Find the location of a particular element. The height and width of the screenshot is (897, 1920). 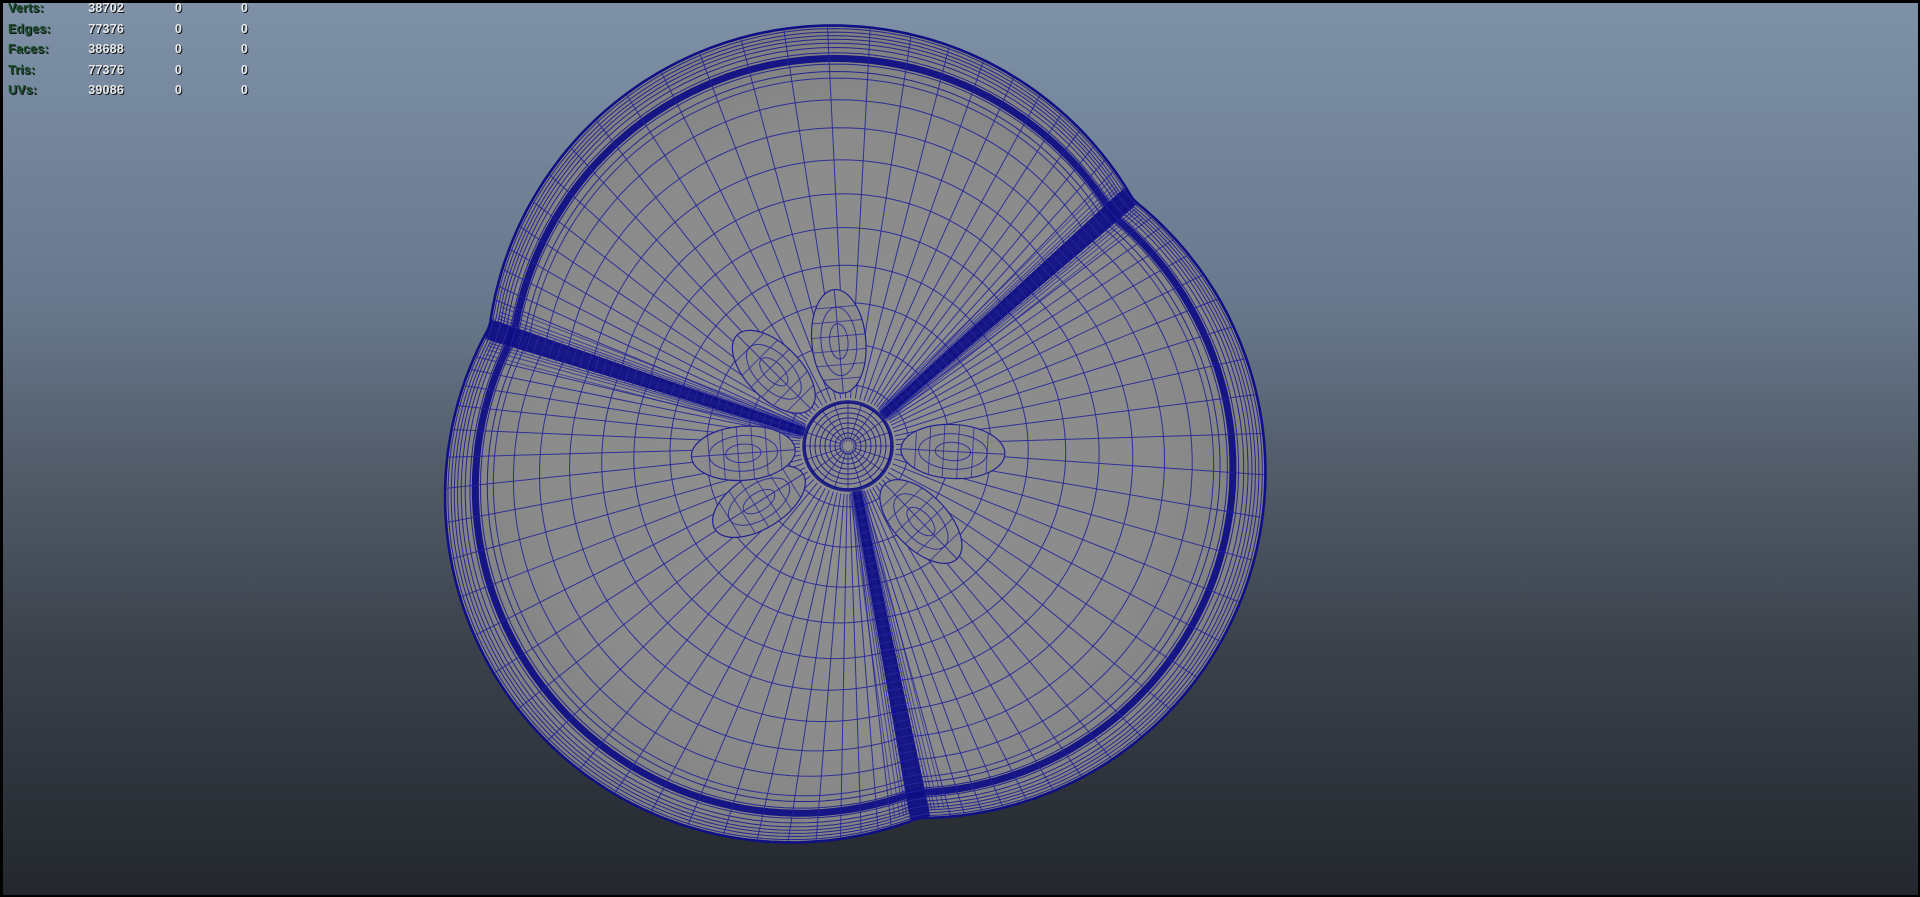

hud-value-edges-col2: 0 is located at coordinates (178, 28).